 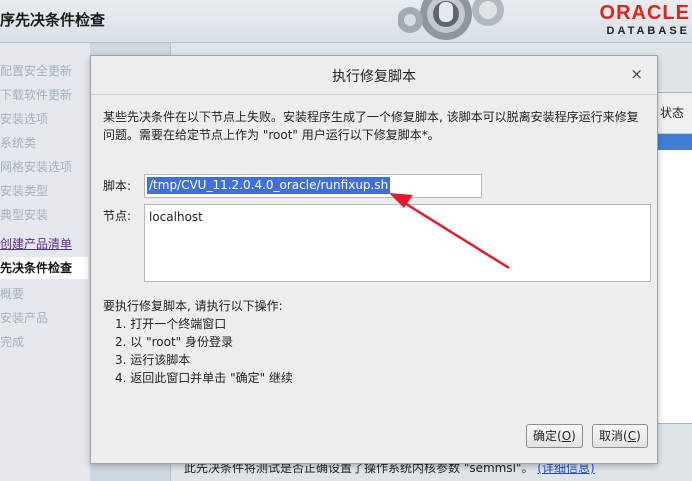 What do you see at coordinates (53, 20) in the screenshot?
I see `page-title: 序先决条件检查` at bounding box center [53, 20].